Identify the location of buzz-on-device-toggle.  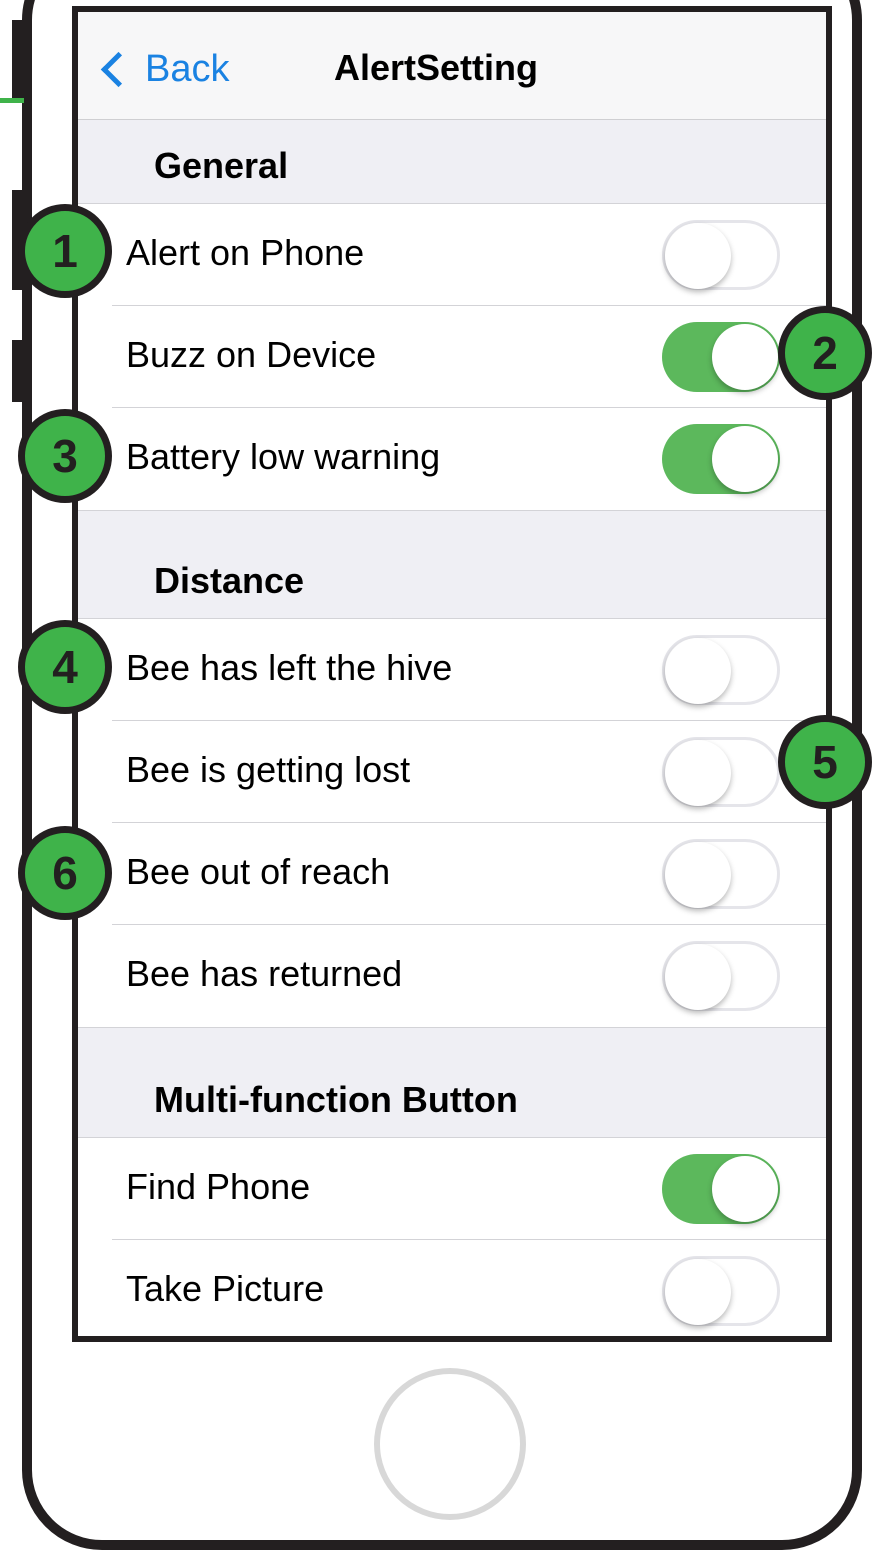
(721, 357).